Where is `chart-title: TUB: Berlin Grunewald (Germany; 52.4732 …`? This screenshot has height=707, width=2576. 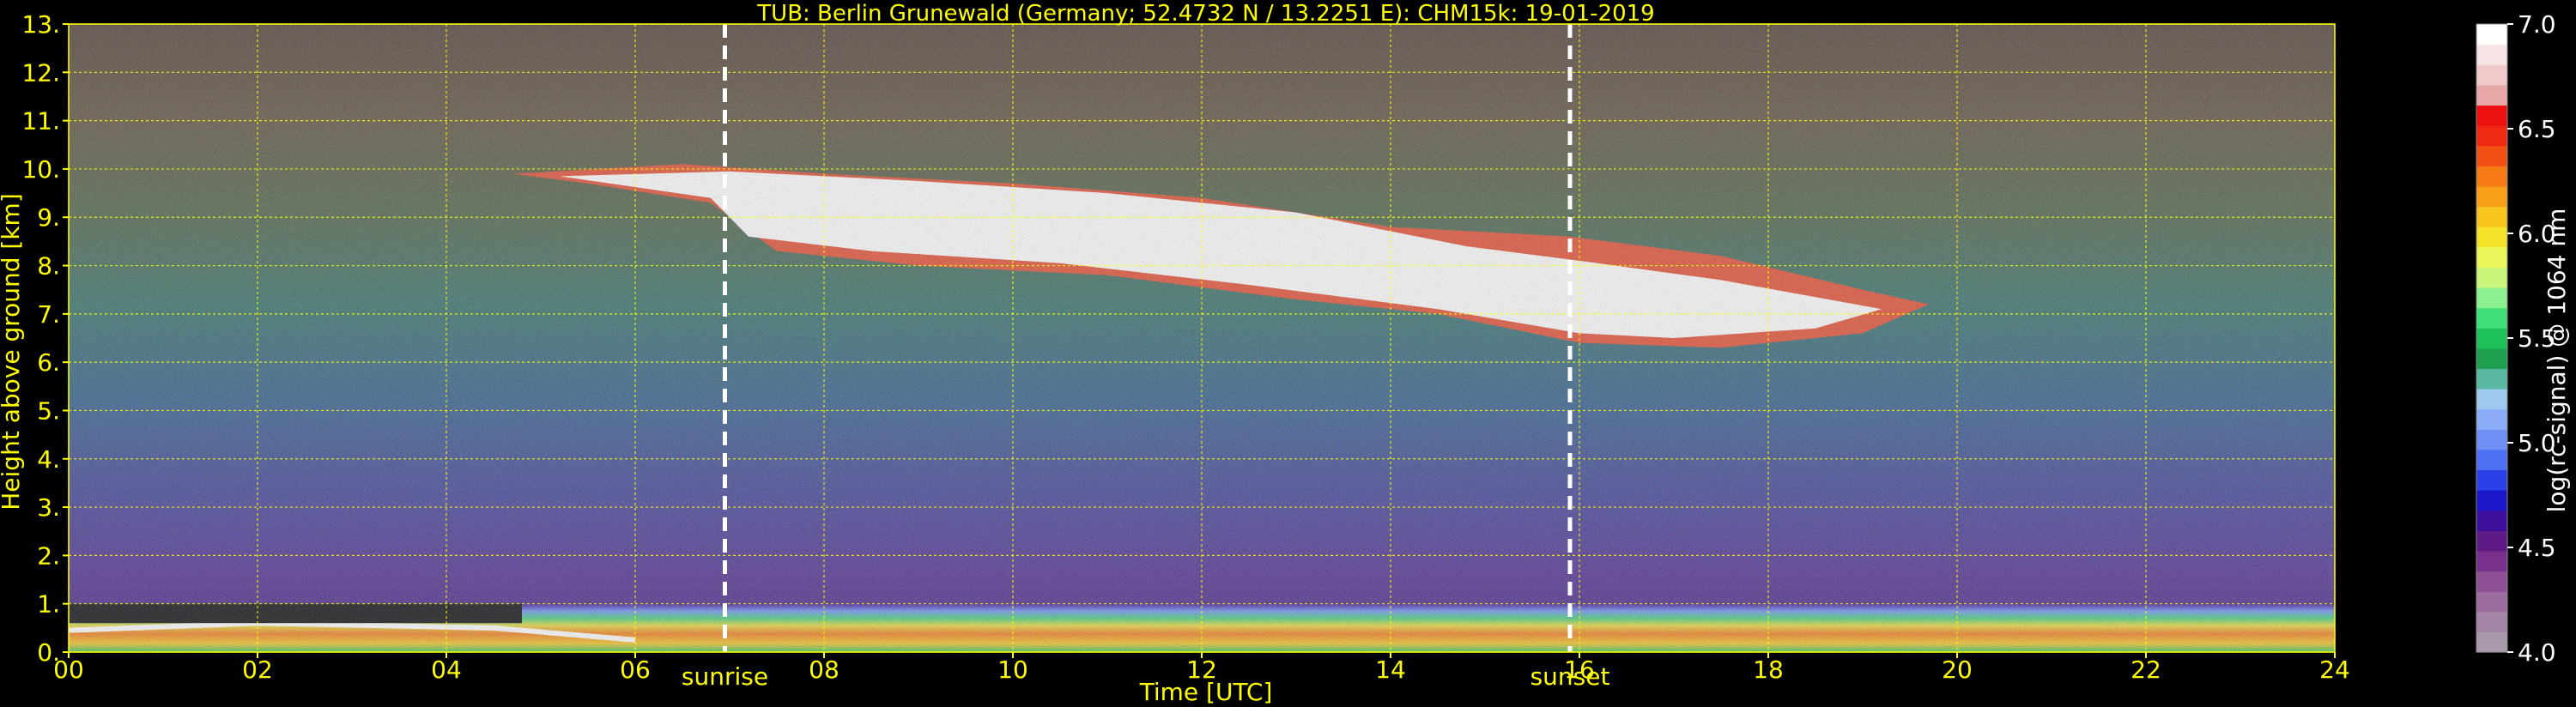
chart-title: TUB: Berlin Grunewald (Germany; 52.4732 … is located at coordinates (1205, 14).